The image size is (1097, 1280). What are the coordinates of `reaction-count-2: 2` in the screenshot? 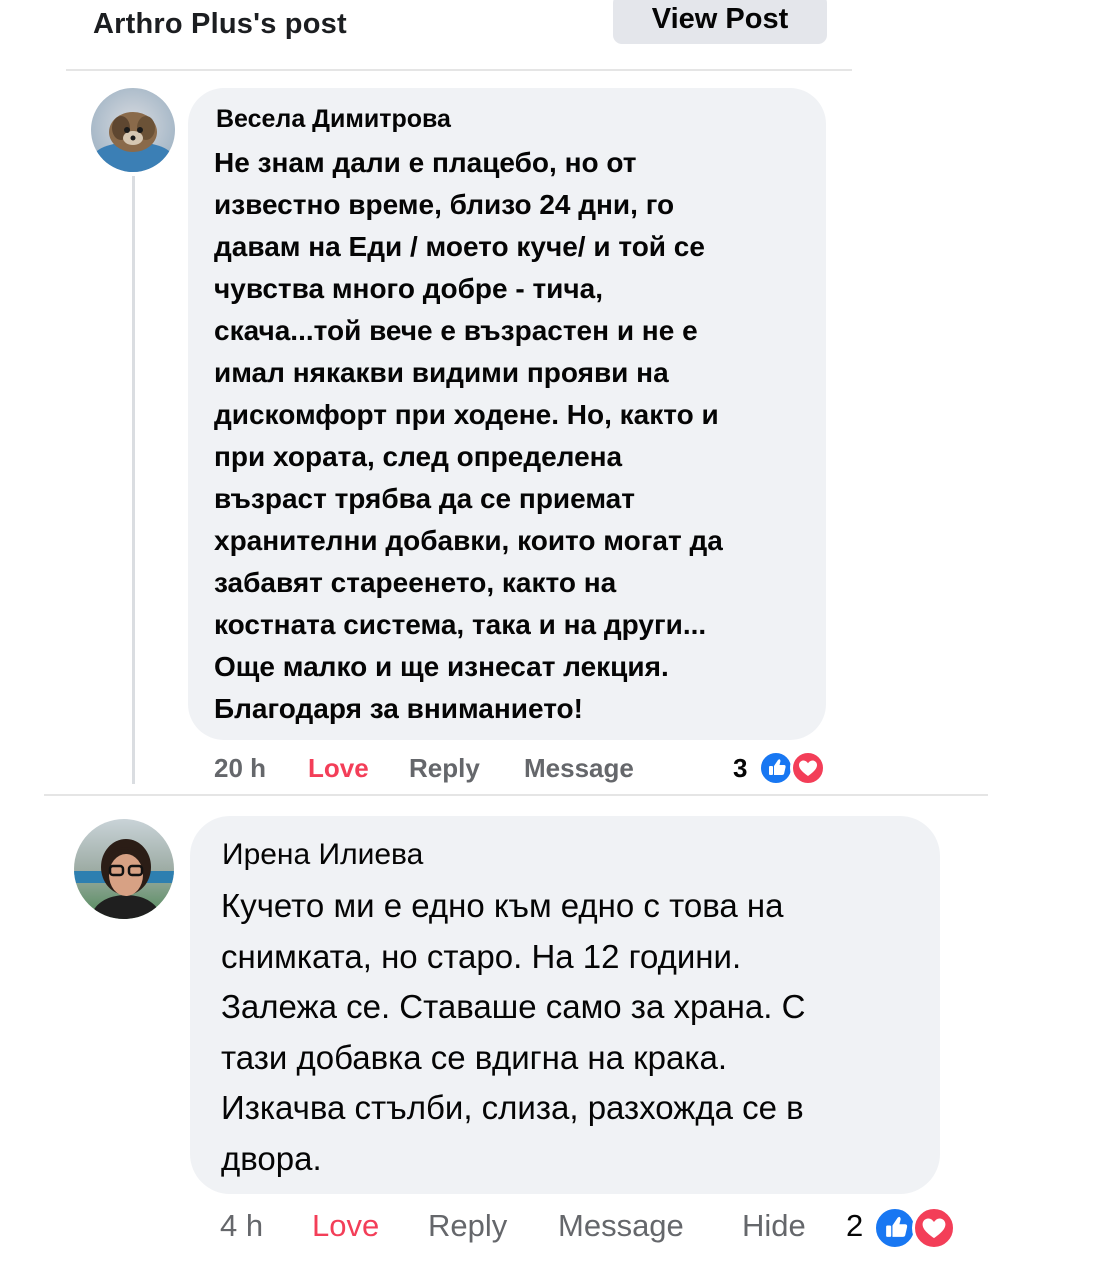 It's located at (854, 1226).